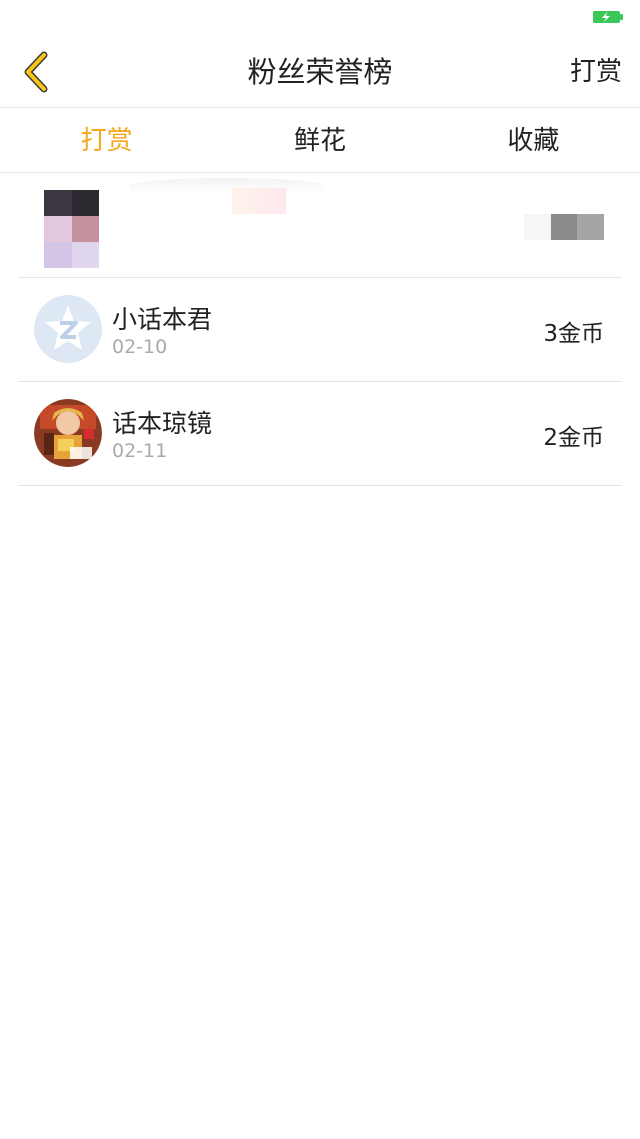 The height and width of the screenshot is (1139, 640). What do you see at coordinates (227, 186) in the screenshot?
I see `blurred-name` at bounding box center [227, 186].